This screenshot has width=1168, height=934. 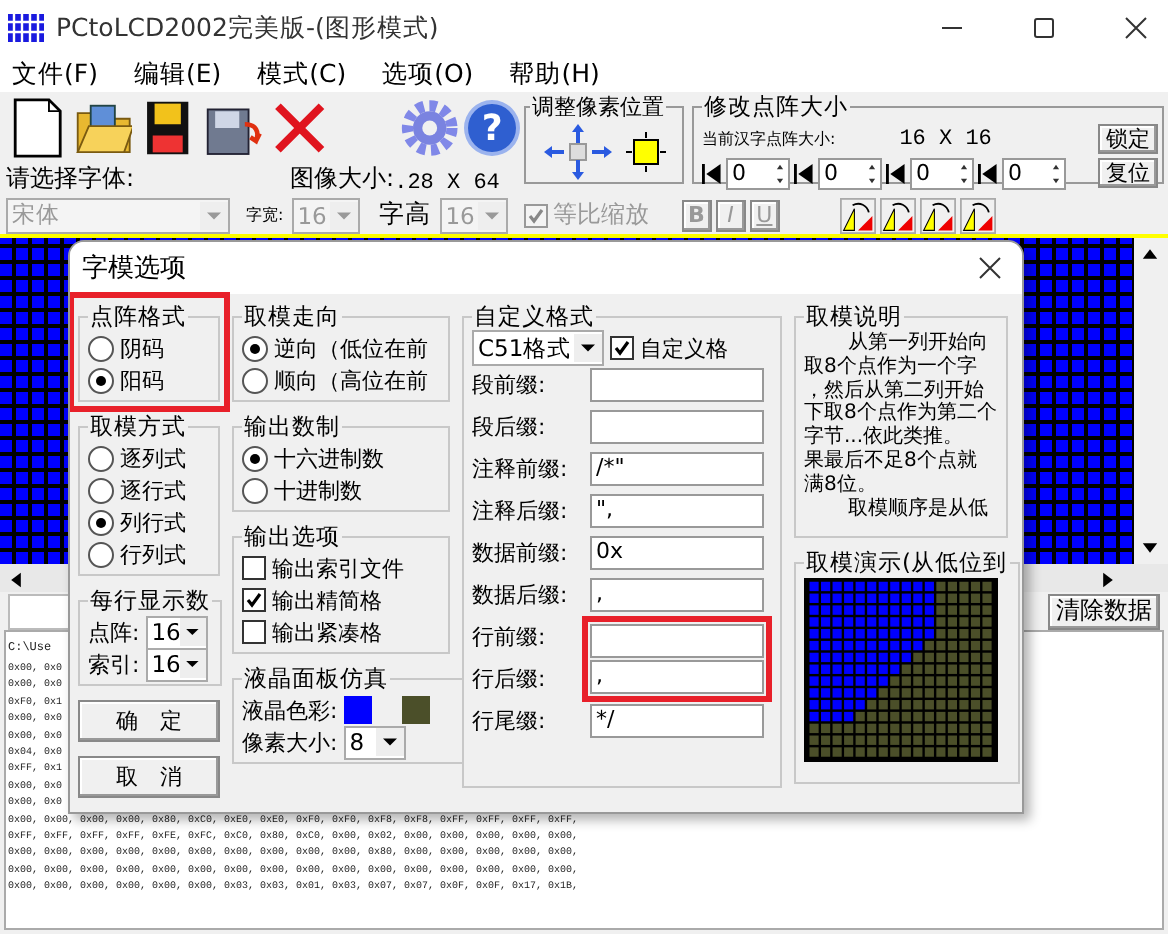 What do you see at coordinates (534, 317) in the screenshot?
I see `group-title: 自定义格式` at bounding box center [534, 317].